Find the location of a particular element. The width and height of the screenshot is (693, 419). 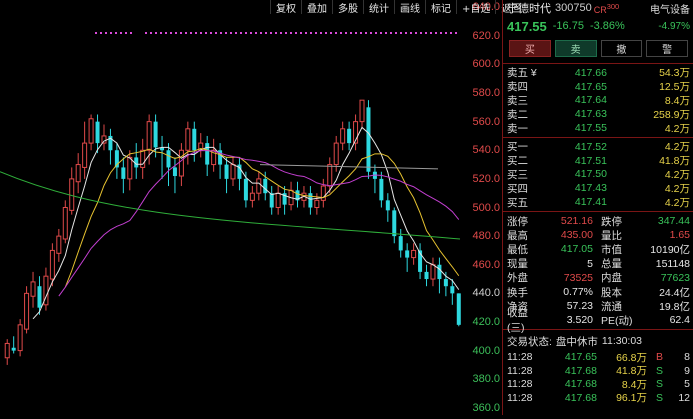

ob-price: 417.43 is located at coordinates (590, 188).